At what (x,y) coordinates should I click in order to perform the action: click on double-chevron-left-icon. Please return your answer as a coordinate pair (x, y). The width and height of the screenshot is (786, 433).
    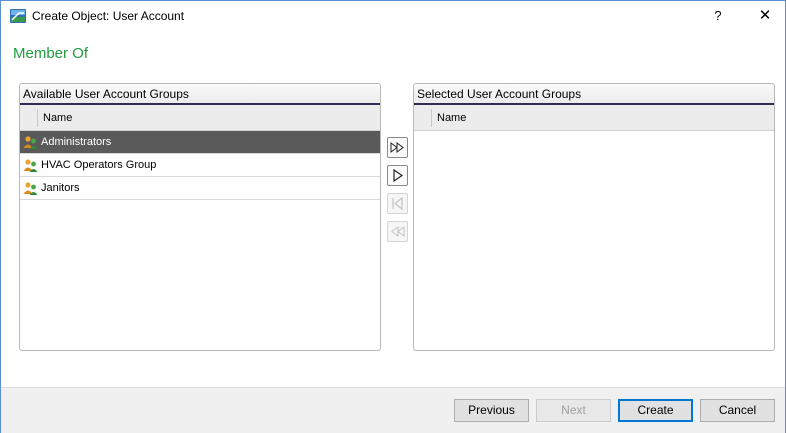
    Looking at the image, I should click on (398, 231).